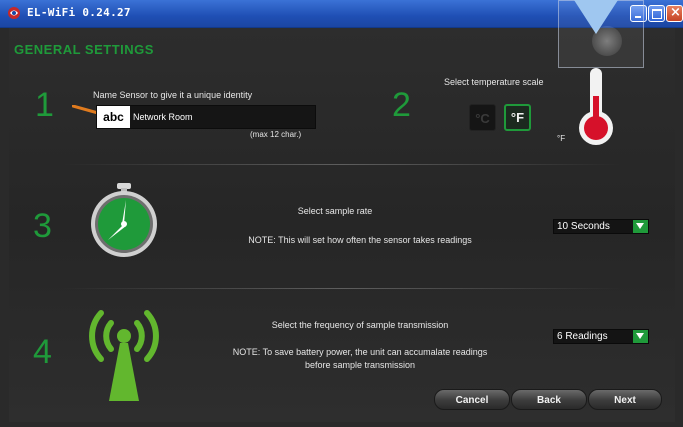 The image size is (683, 427). What do you see at coordinates (84, 49) in the screenshot?
I see `page-title: GENERAL SETTINGS` at bounding box center [84, 49].